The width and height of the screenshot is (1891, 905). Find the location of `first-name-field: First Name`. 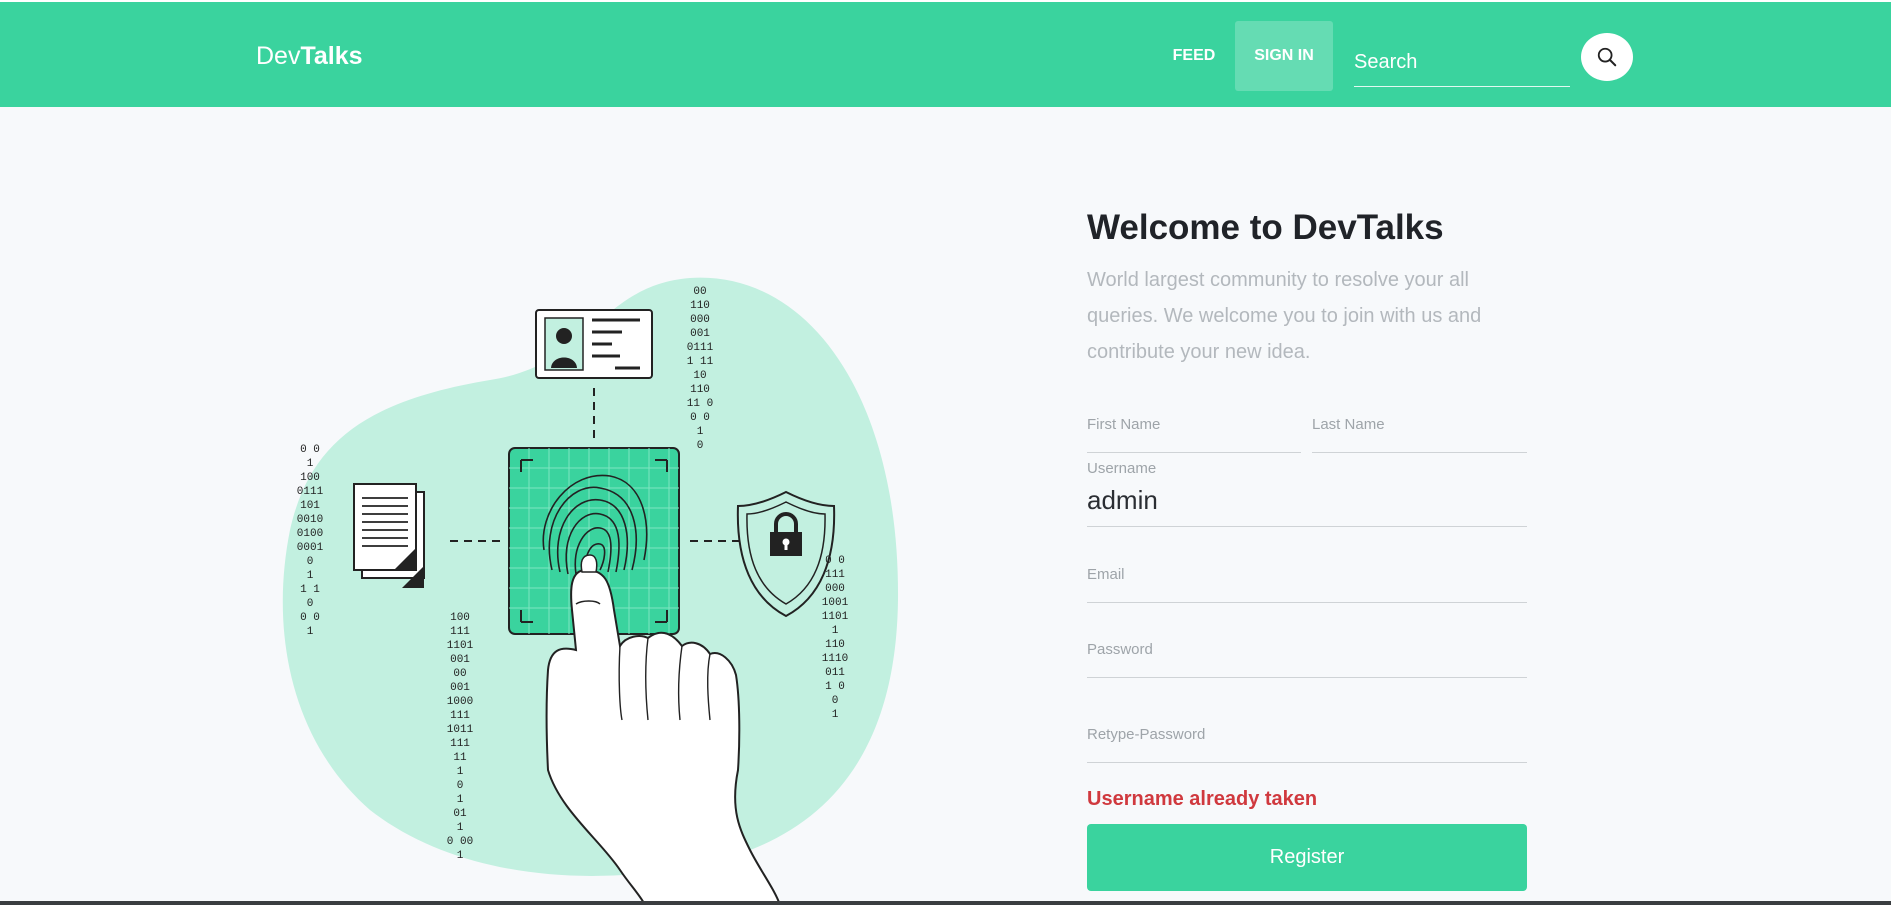

first-name-field: First Name is located at coordinates (1194, 433).